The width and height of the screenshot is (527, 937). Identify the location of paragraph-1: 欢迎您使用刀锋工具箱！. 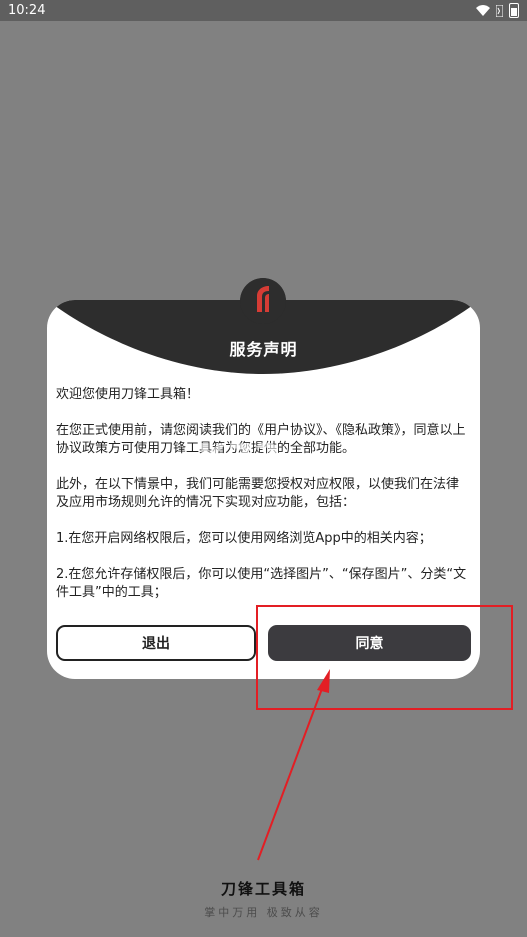
(128, 394).